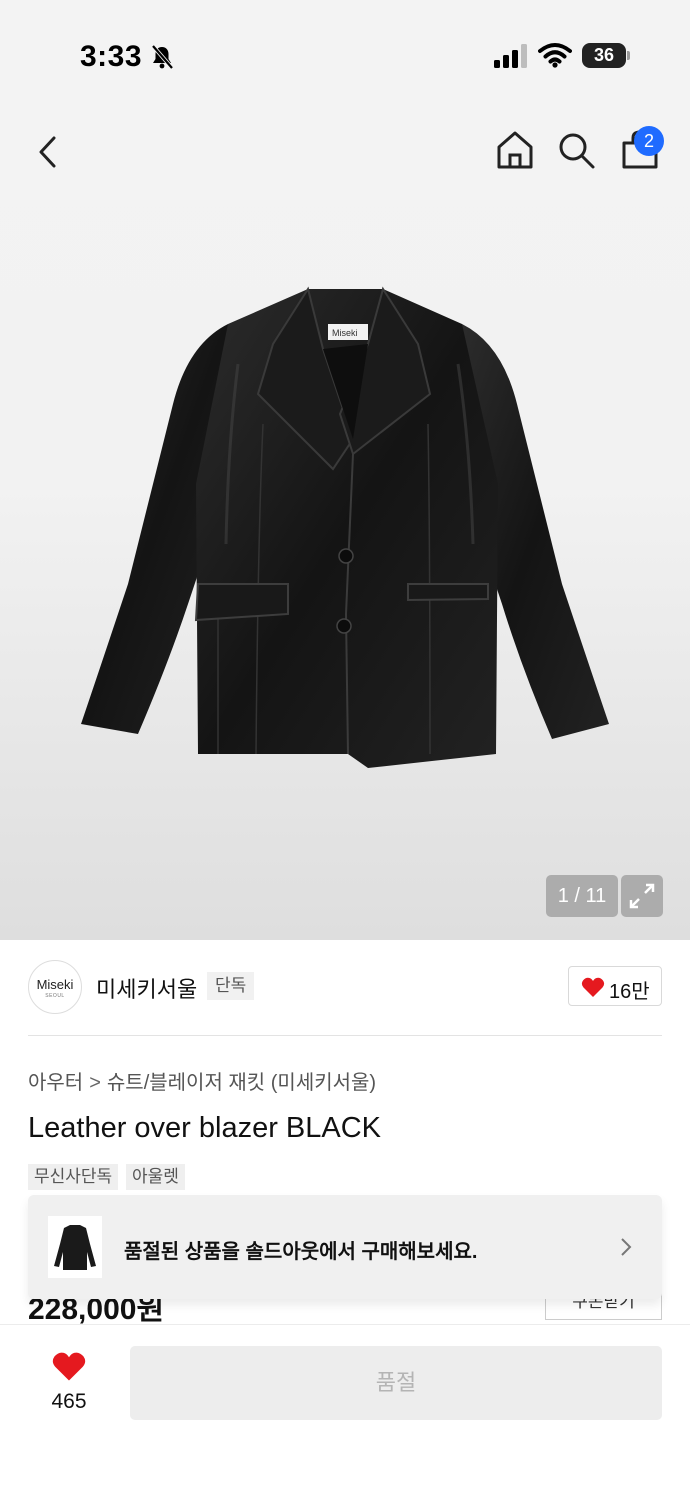  I want to click on jacket-tag-text: Miseki, so click(345, 333).